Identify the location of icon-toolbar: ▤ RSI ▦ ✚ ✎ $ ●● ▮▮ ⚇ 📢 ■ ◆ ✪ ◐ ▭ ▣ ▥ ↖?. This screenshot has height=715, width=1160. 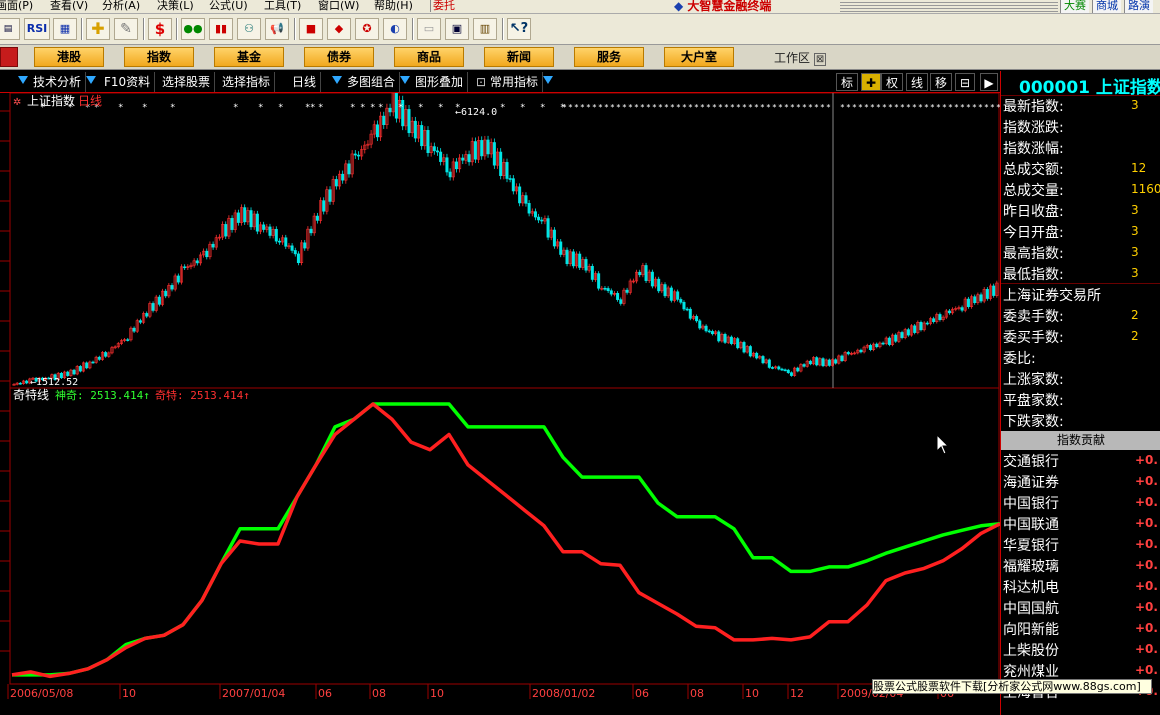
(580, 29).